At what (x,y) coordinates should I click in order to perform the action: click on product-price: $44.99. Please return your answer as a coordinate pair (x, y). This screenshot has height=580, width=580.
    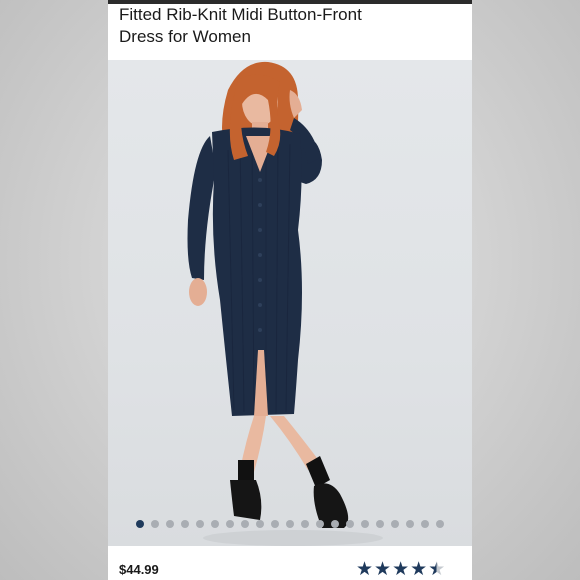
    Looking at the image, I should click on (139, 569).